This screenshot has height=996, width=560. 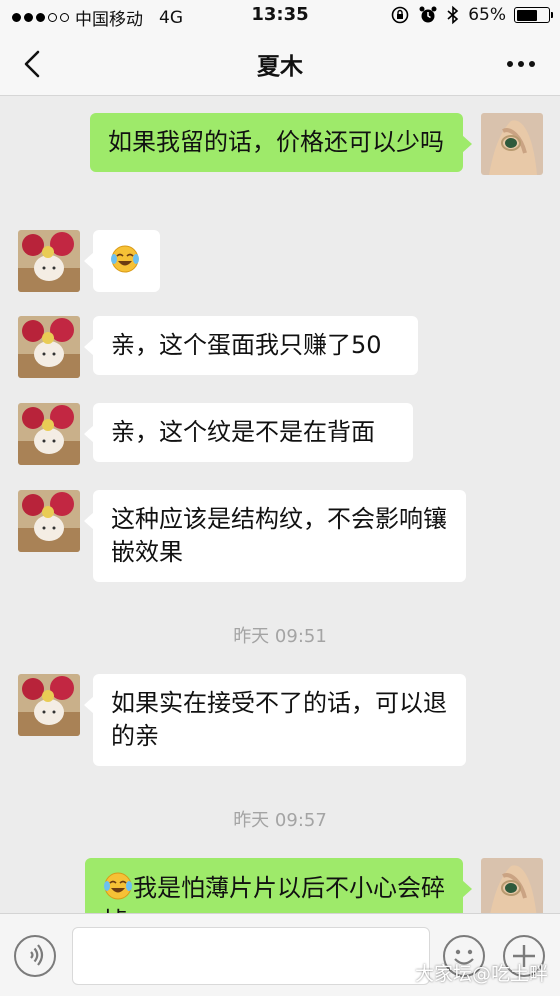 What do you see at coordinates (274, 893) in the screenshot?
I see `message-text: 我是怕薄片片以后不小心会碎掉` at bounding box center [274, 893].